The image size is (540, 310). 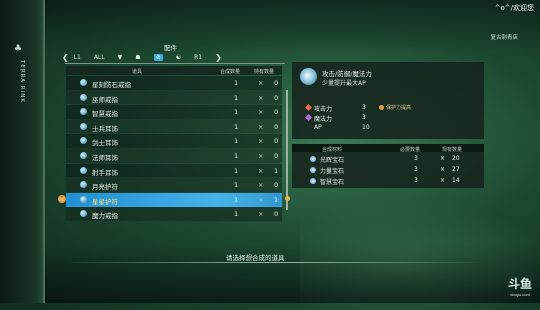 What do you see at coordinates (264, 71) in the screenshot?
I see `header-owned: 持有数量` at bounding box center [264, 71].